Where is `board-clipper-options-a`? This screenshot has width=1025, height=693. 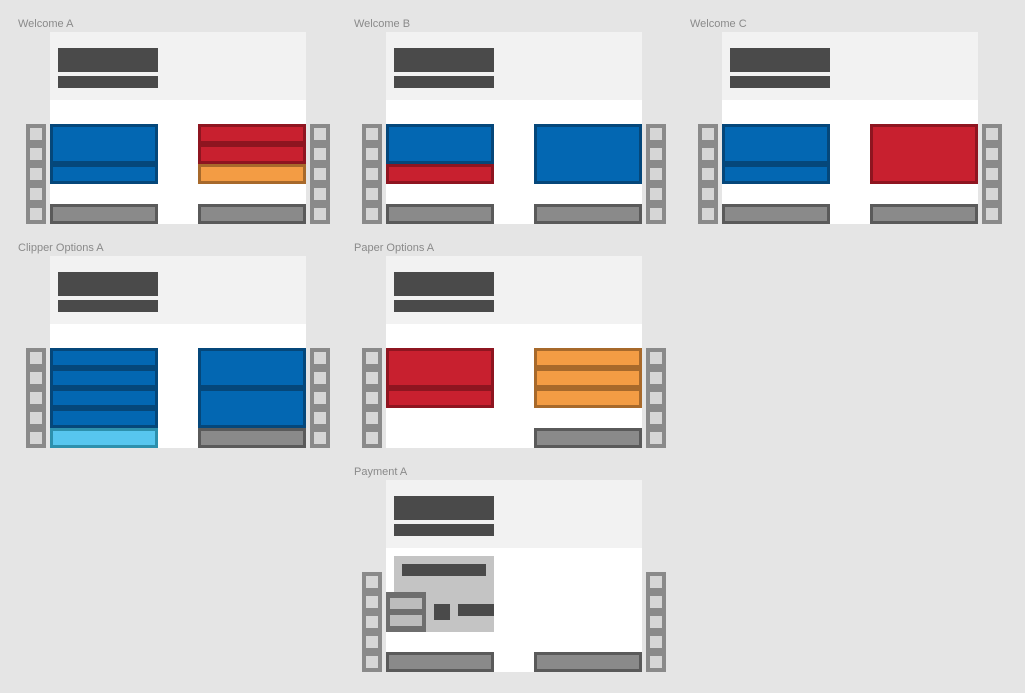
board-clipper-options-a is located at coordinates (178, 352).